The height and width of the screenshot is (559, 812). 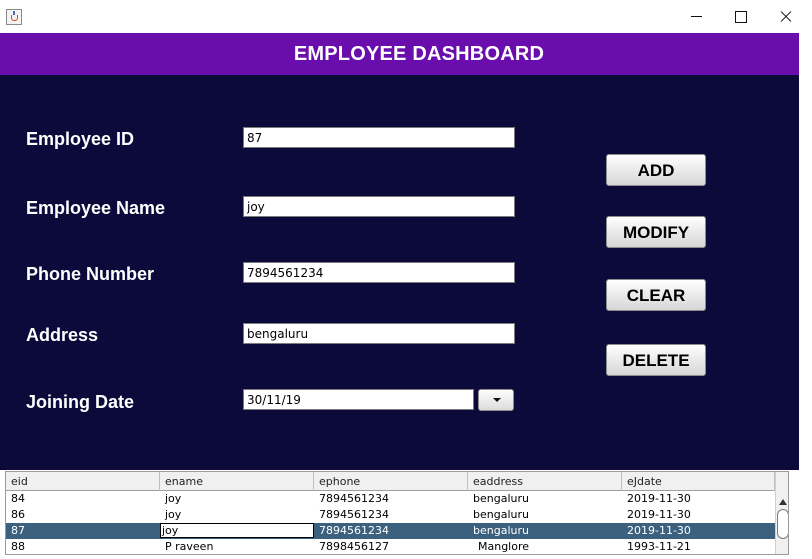 What do you see at coordinates (783, 502) in the screenshot?
I see `scroll-up-icon` at bounding box center [783, 502].